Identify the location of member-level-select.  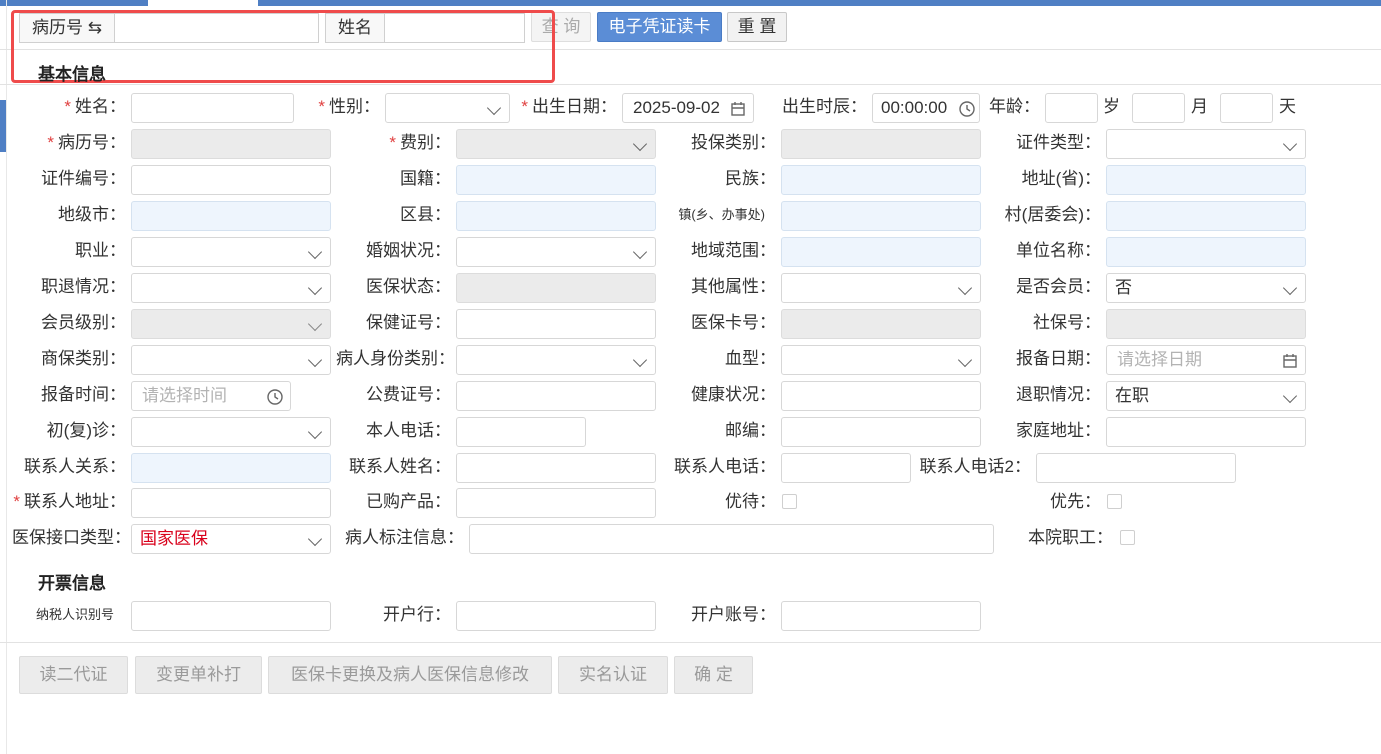
(231, 324).